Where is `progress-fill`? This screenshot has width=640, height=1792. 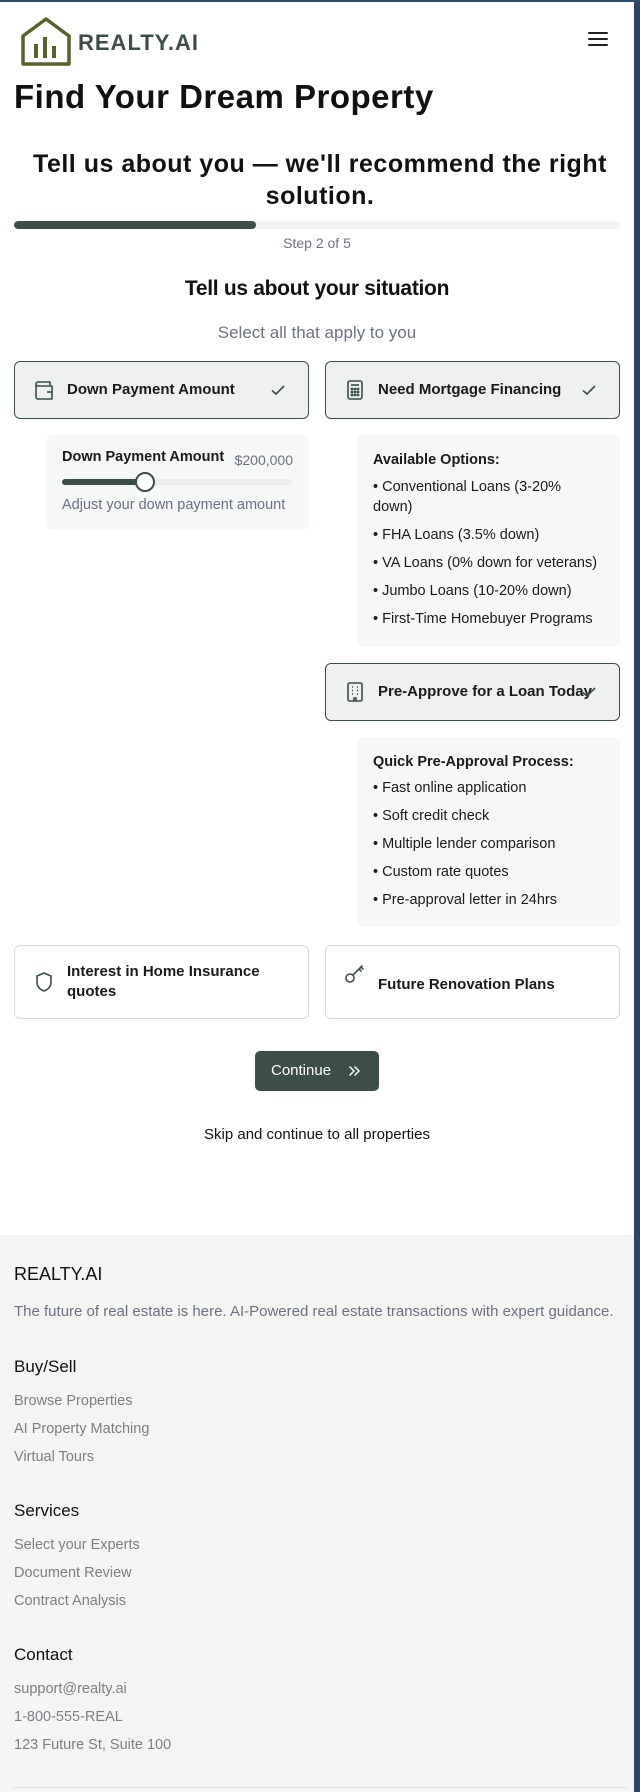 progress-fill is located at coordinates (135, 225).